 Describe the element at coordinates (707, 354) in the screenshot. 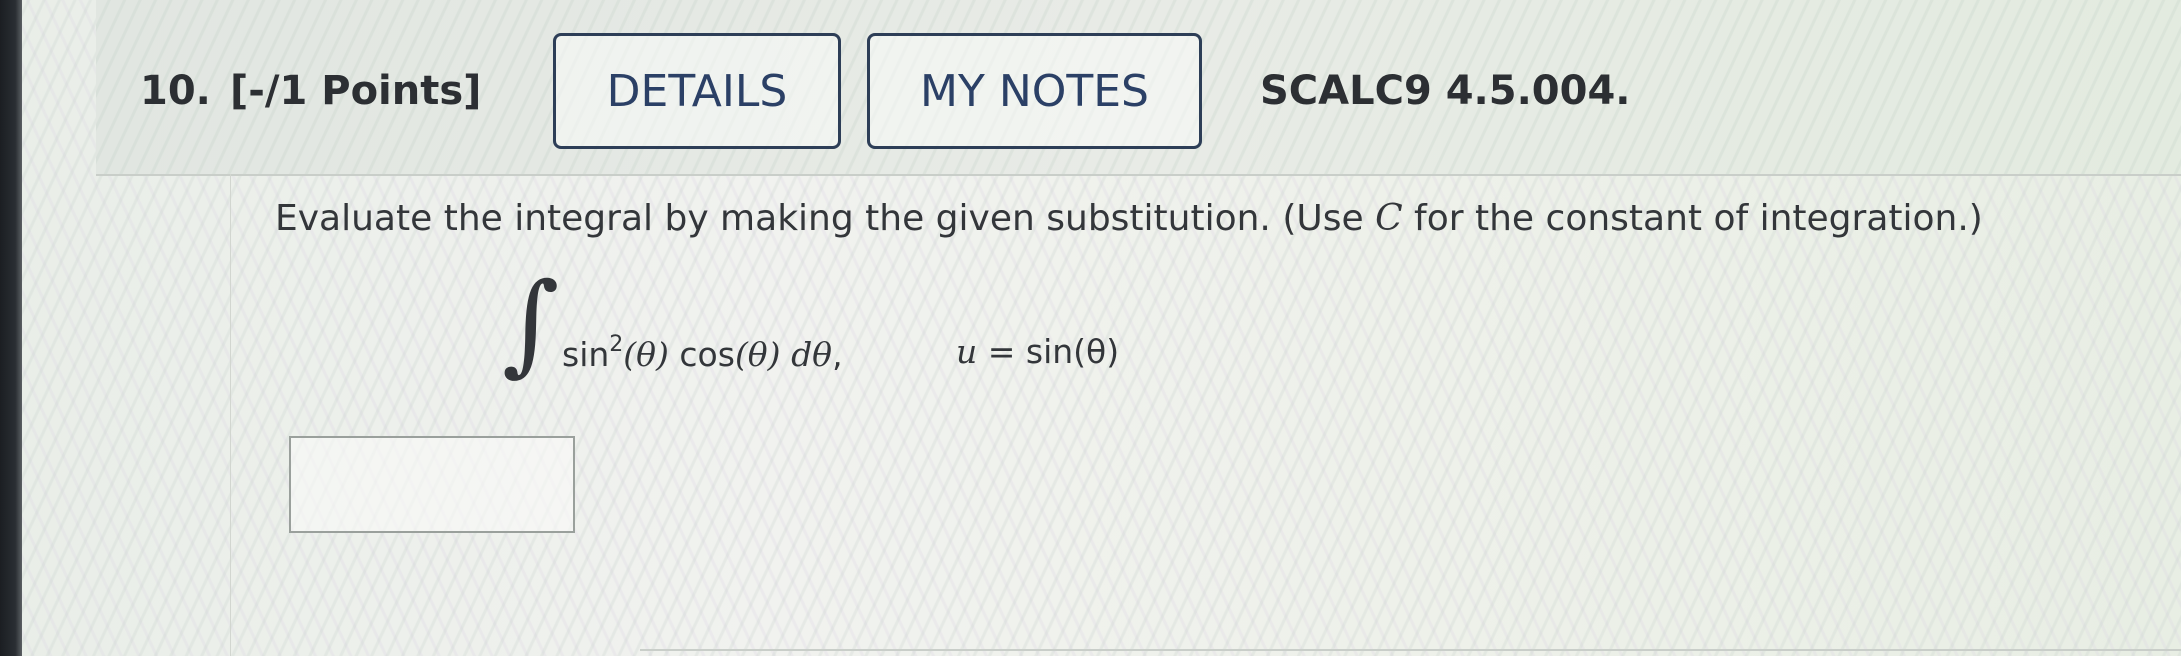

I see `cos-function: cos` at that location.